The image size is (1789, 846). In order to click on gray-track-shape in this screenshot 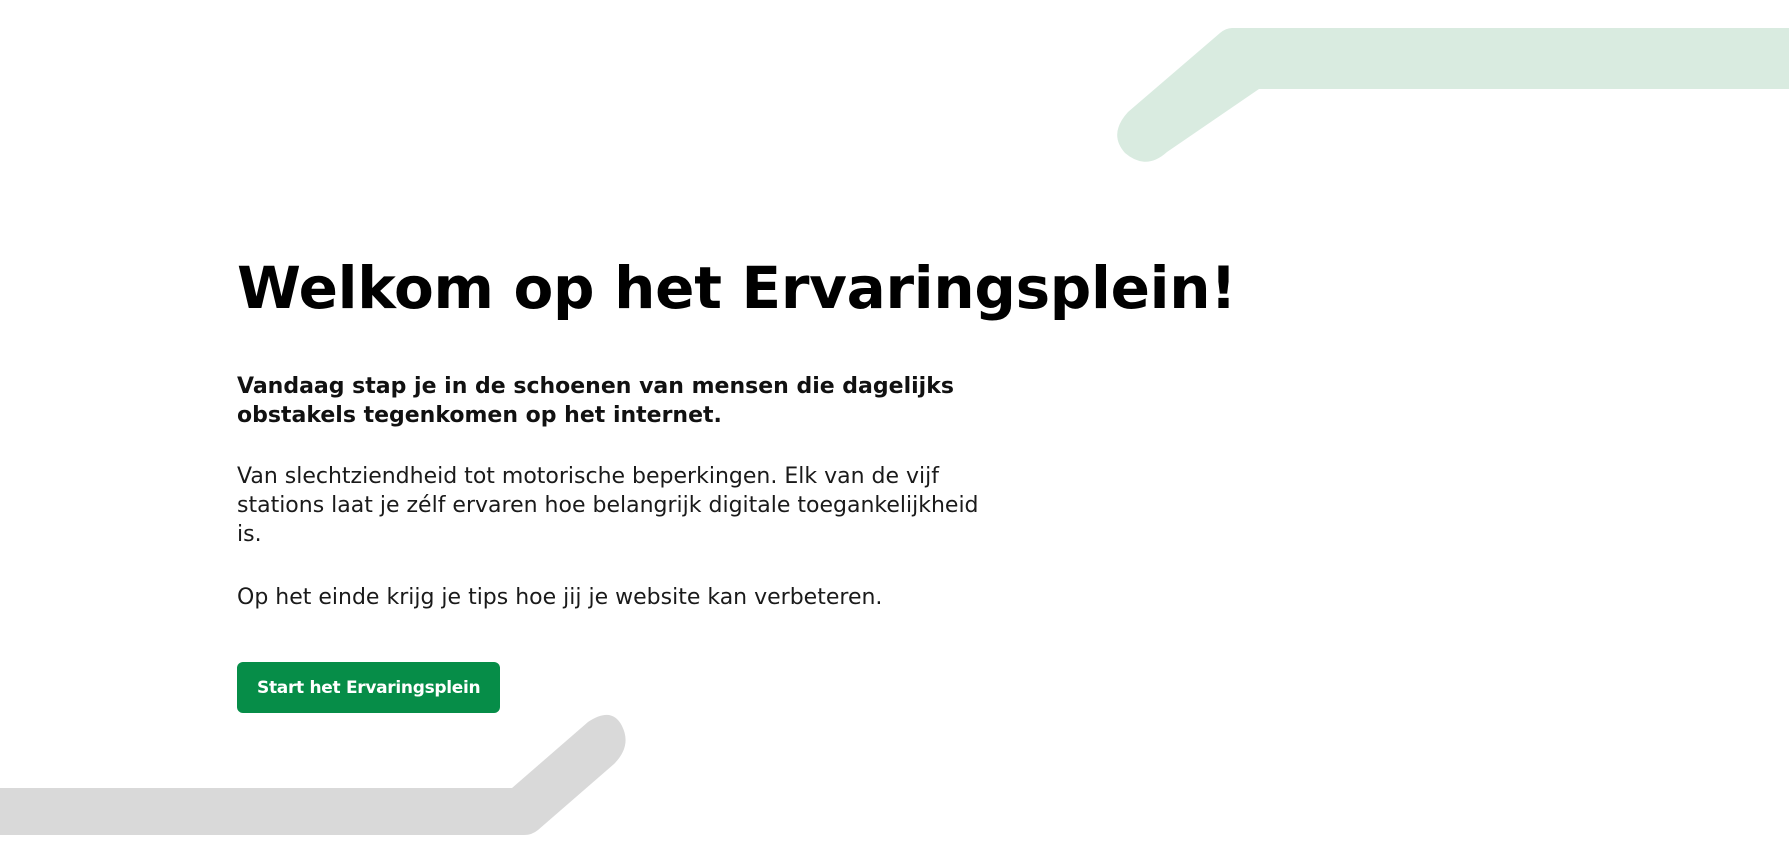, I will do `click(313, 774)`.